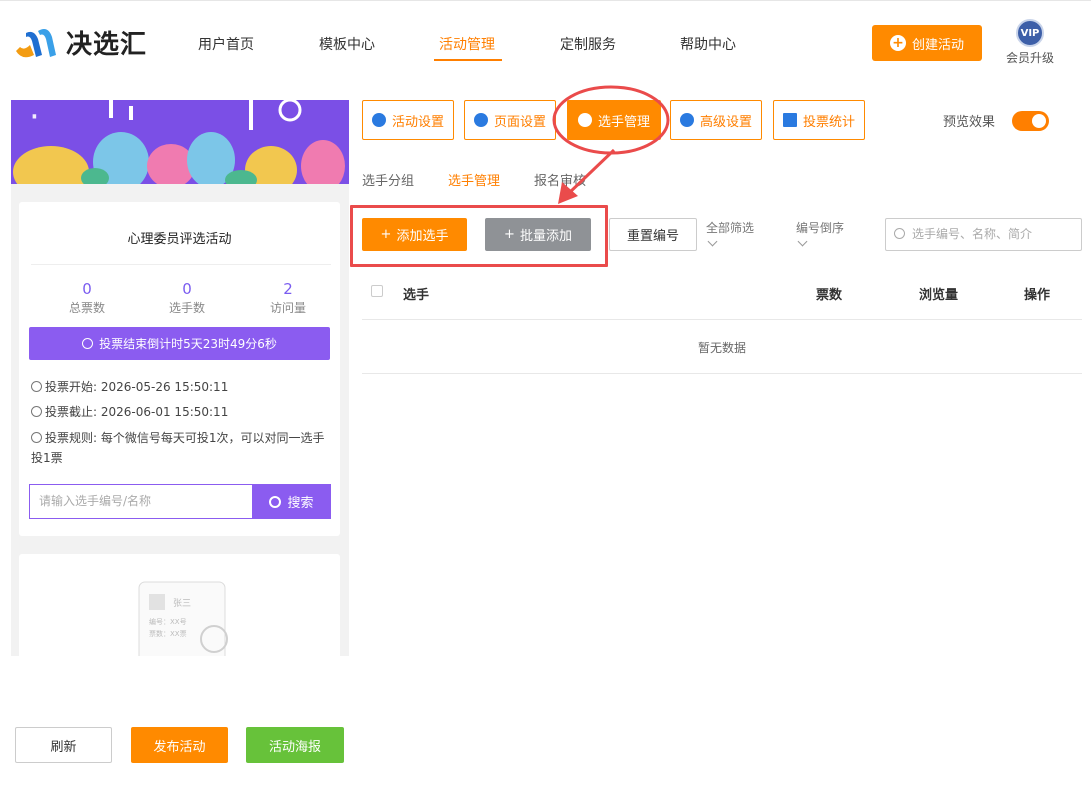 This screenshot has height=785, width=1091. Describe the element at coordinates (140, 501) in the screenshot. I see `contestant-search-input: 请输入选手编号/名称` at that location.